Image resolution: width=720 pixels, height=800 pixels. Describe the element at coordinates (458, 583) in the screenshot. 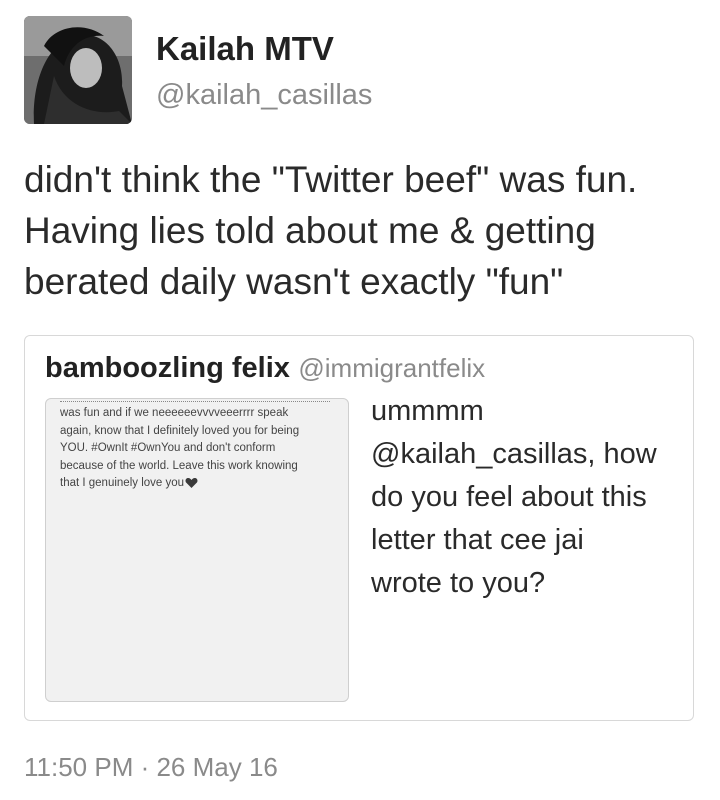

I see `quoted-line: wrote to you?` at that location.